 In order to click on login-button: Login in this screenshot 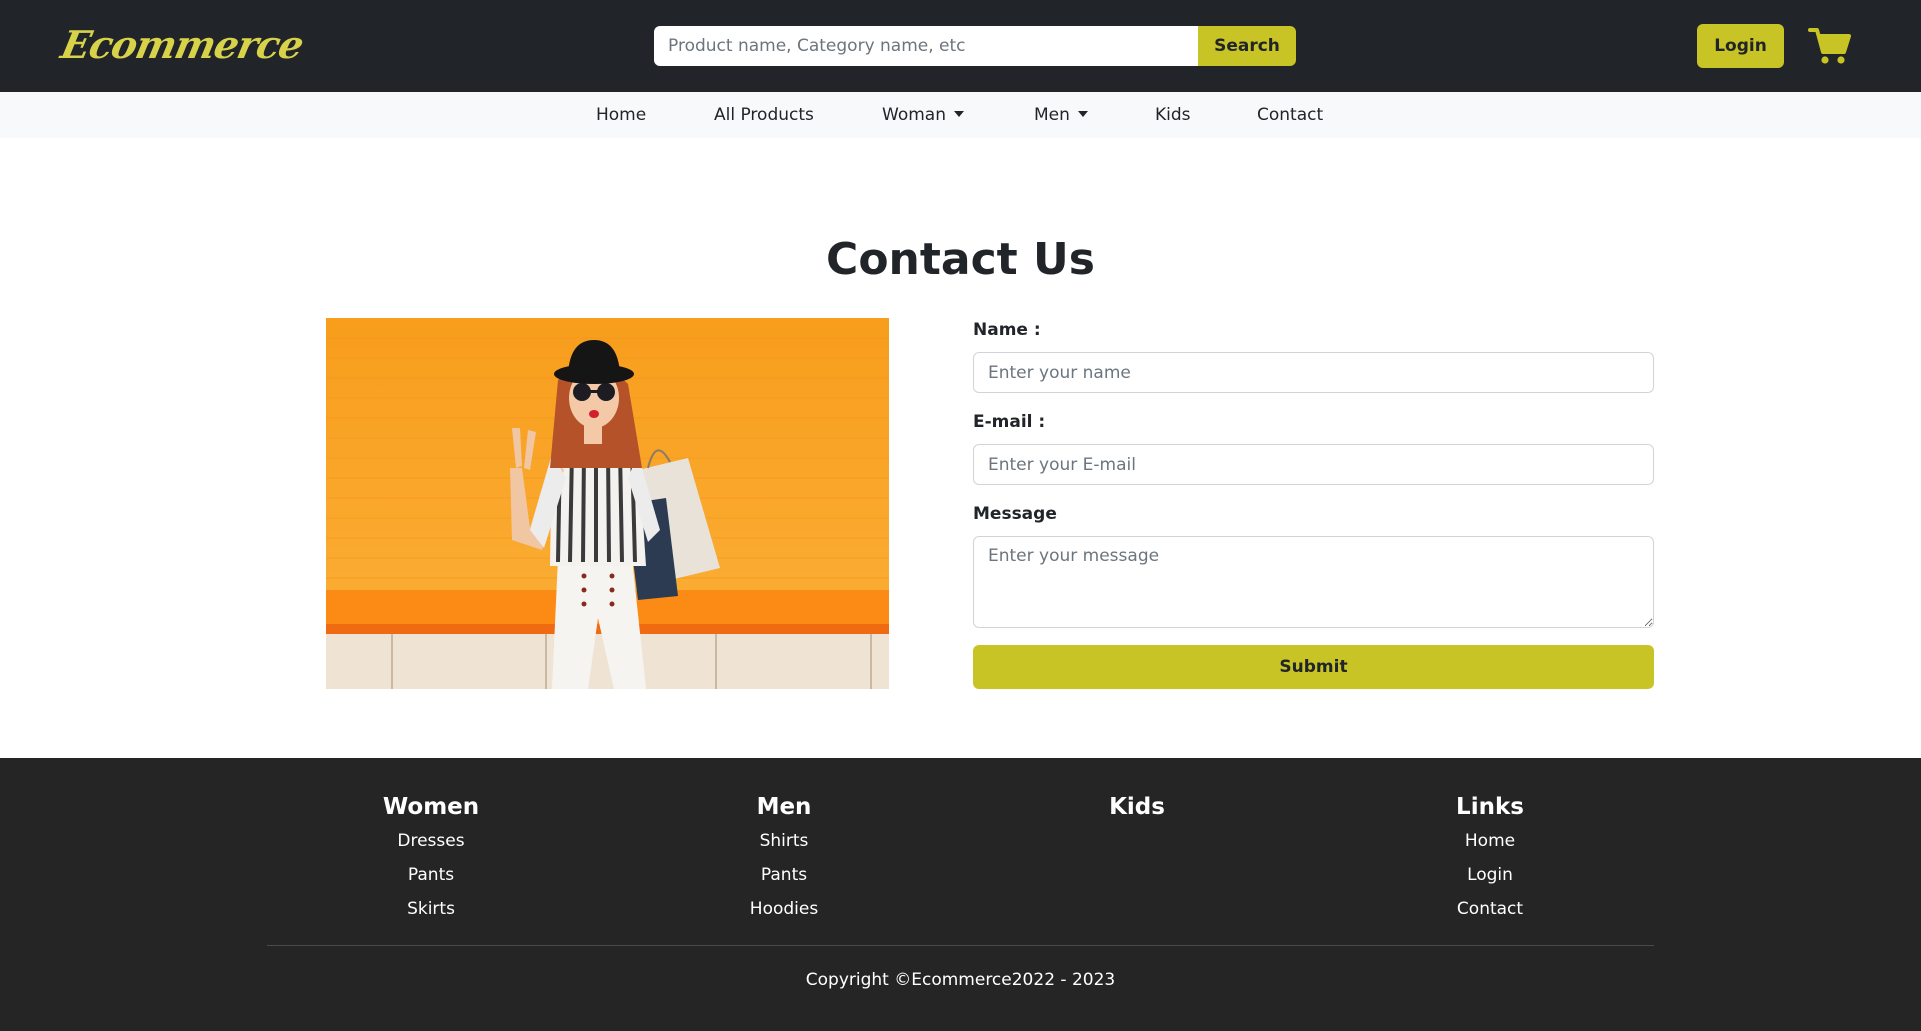, I will do `click(1740, 46)`.